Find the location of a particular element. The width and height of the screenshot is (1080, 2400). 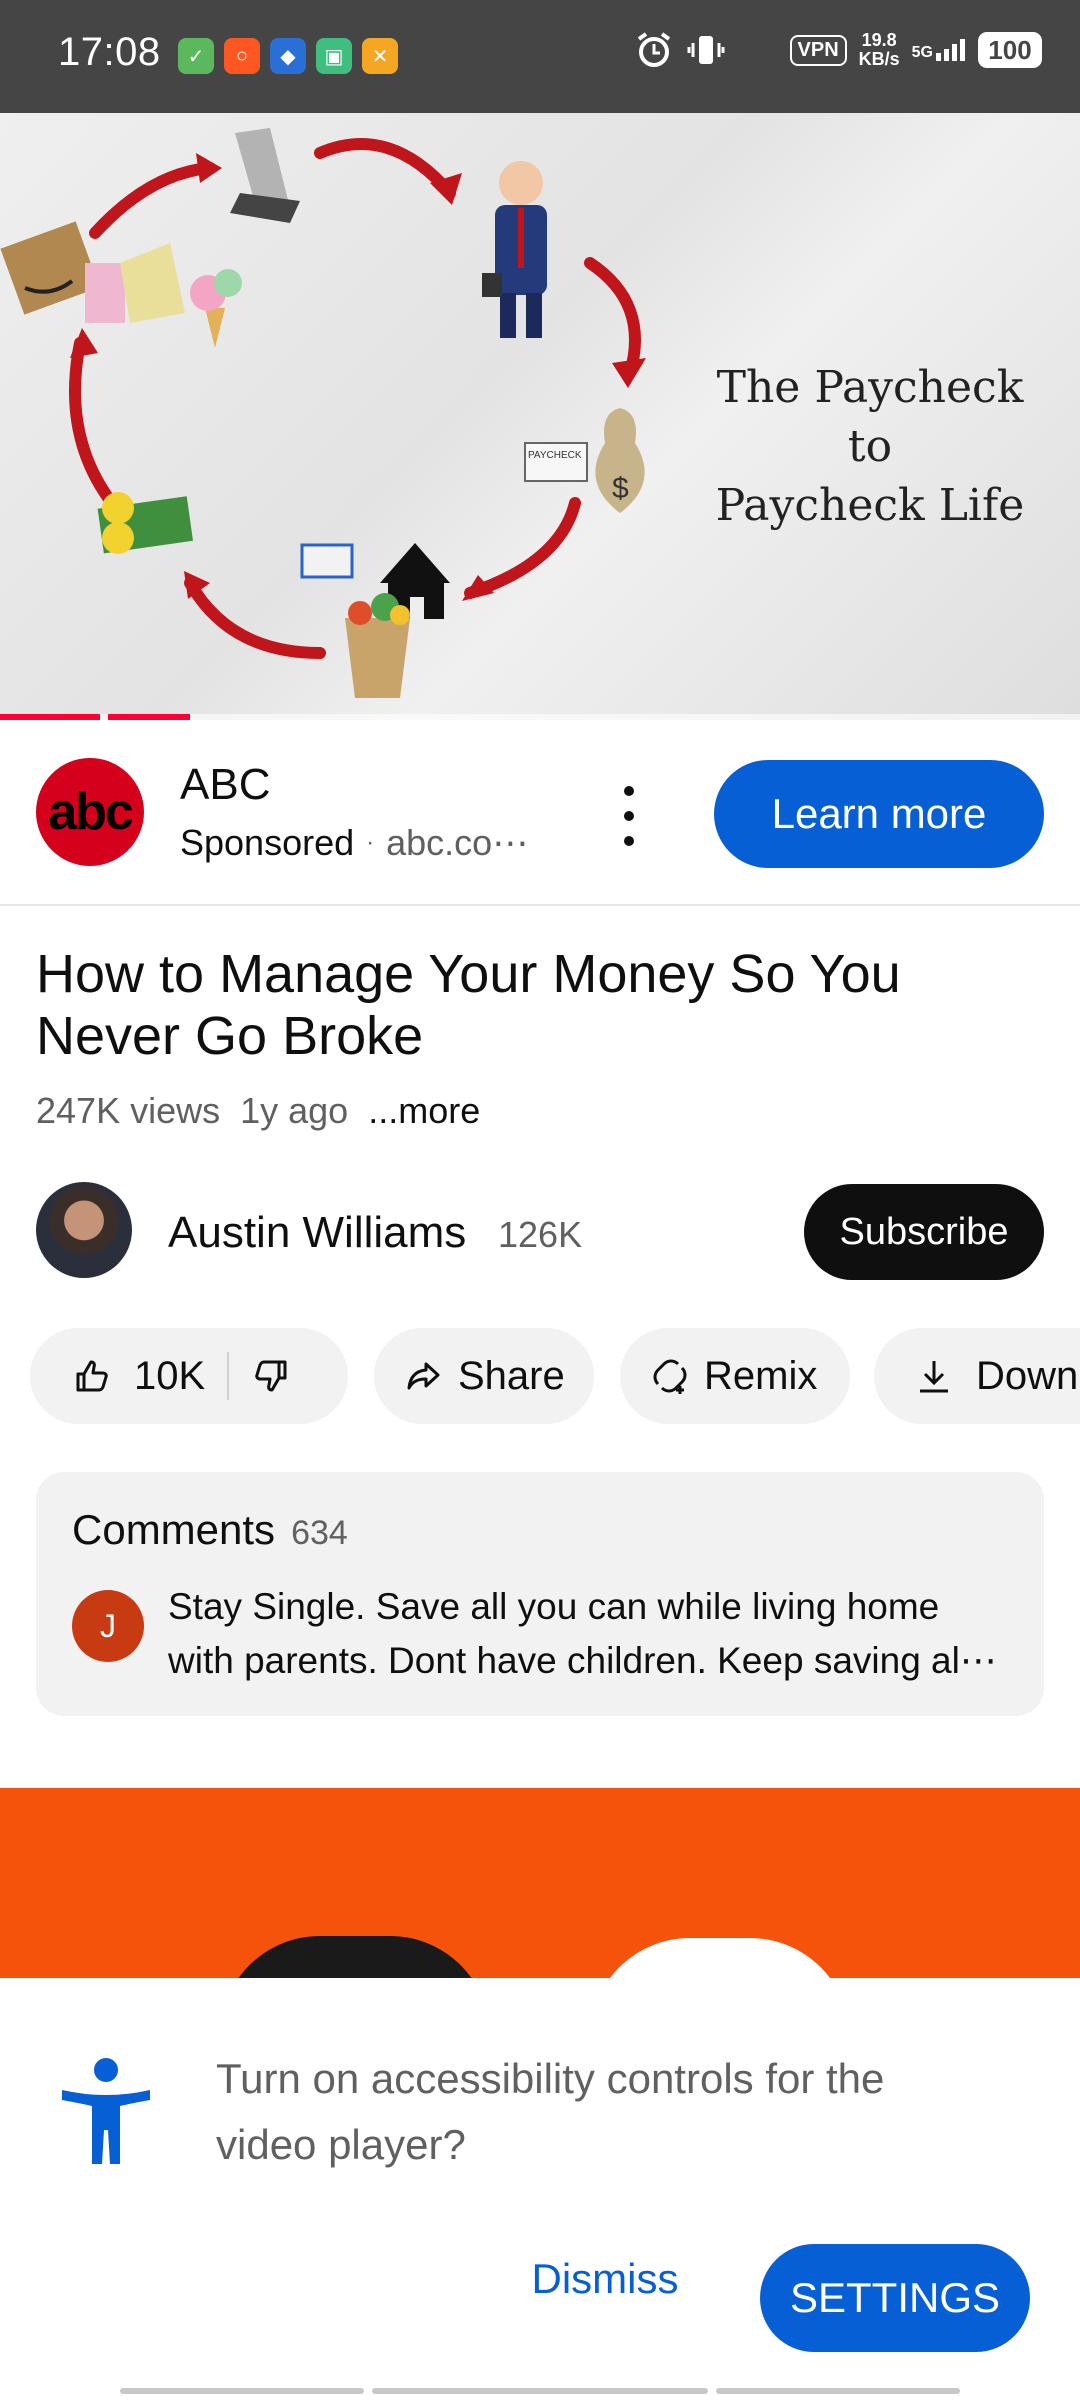

channel-row: Austin Williams 126K Subscribe is located at coordinates (540, 1232).